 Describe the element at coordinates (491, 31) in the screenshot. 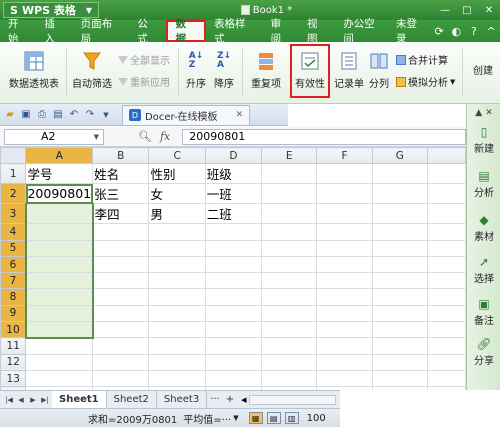

I see `chevron-up-icon: ^` at that location.